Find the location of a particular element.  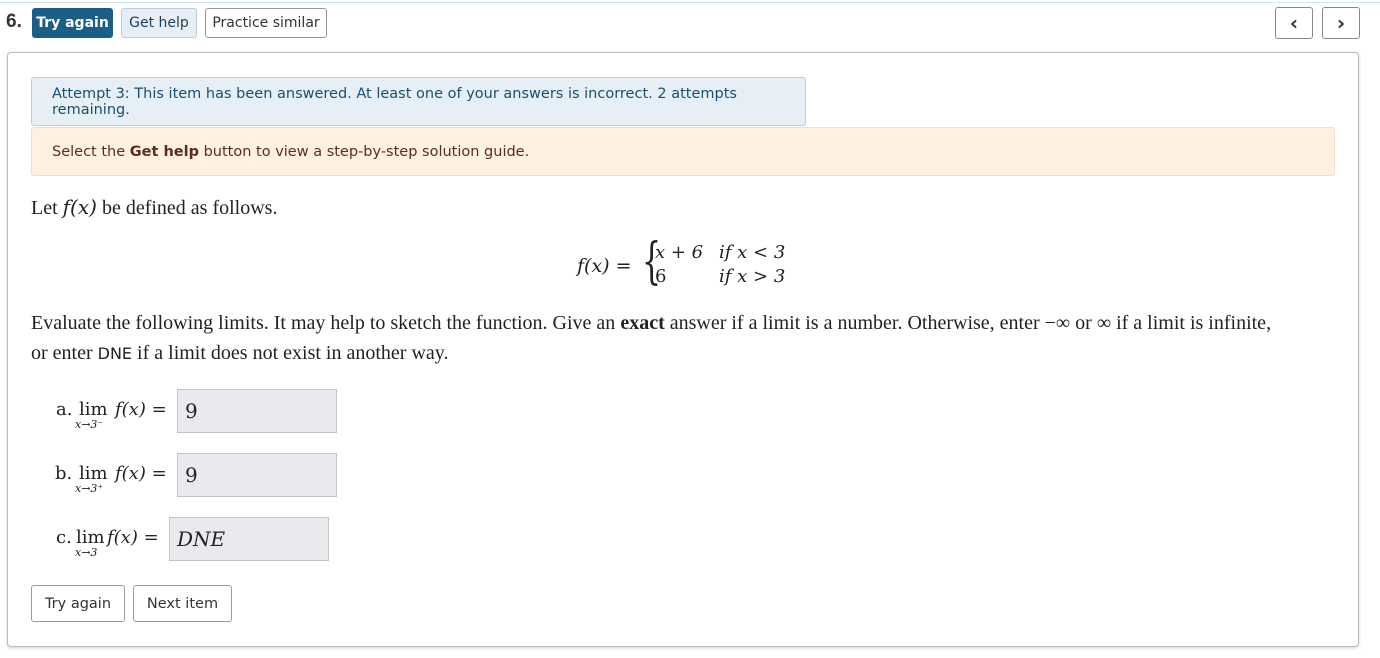

previous-question-button: ‹ is located at coordinates (1294, 23).